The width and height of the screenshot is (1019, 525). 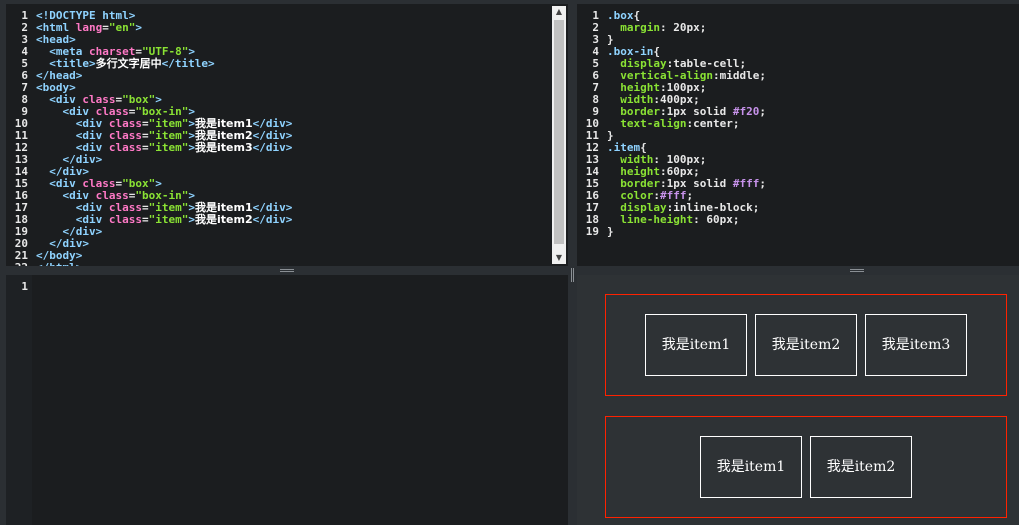 I want to click on code-line: 2 margin: 20px;, so click(x=798, y=28).